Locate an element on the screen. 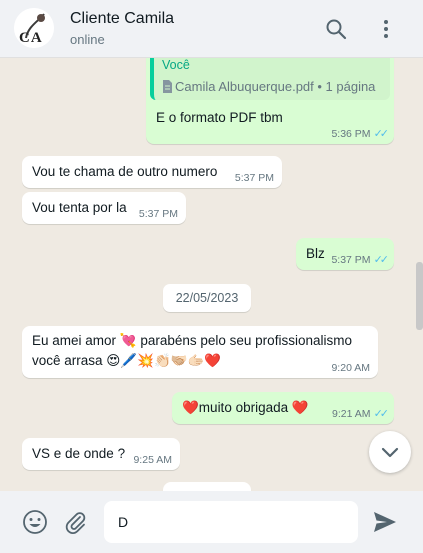  attach-icon is located at coordinates (76, 522).